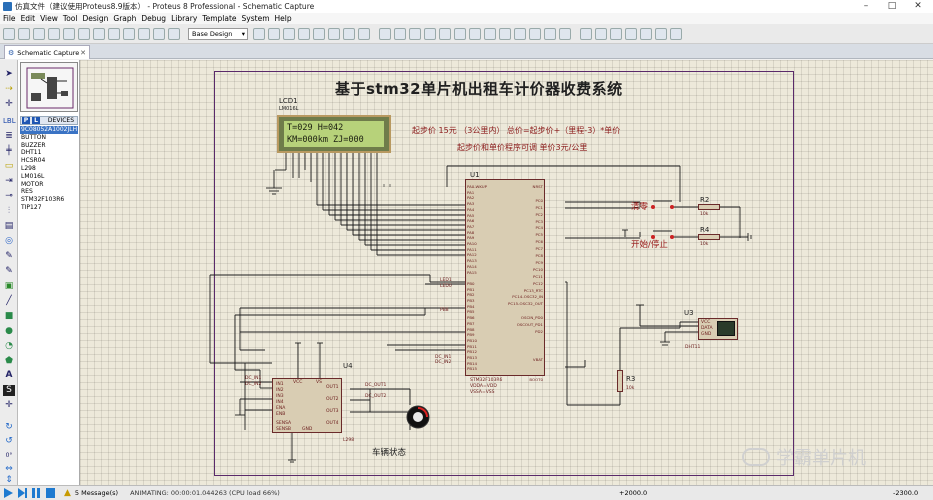 The image size is (933, 500). Describe the element at coordinates (304, 33) in the screenshot. I see `pan-icon` at that location.